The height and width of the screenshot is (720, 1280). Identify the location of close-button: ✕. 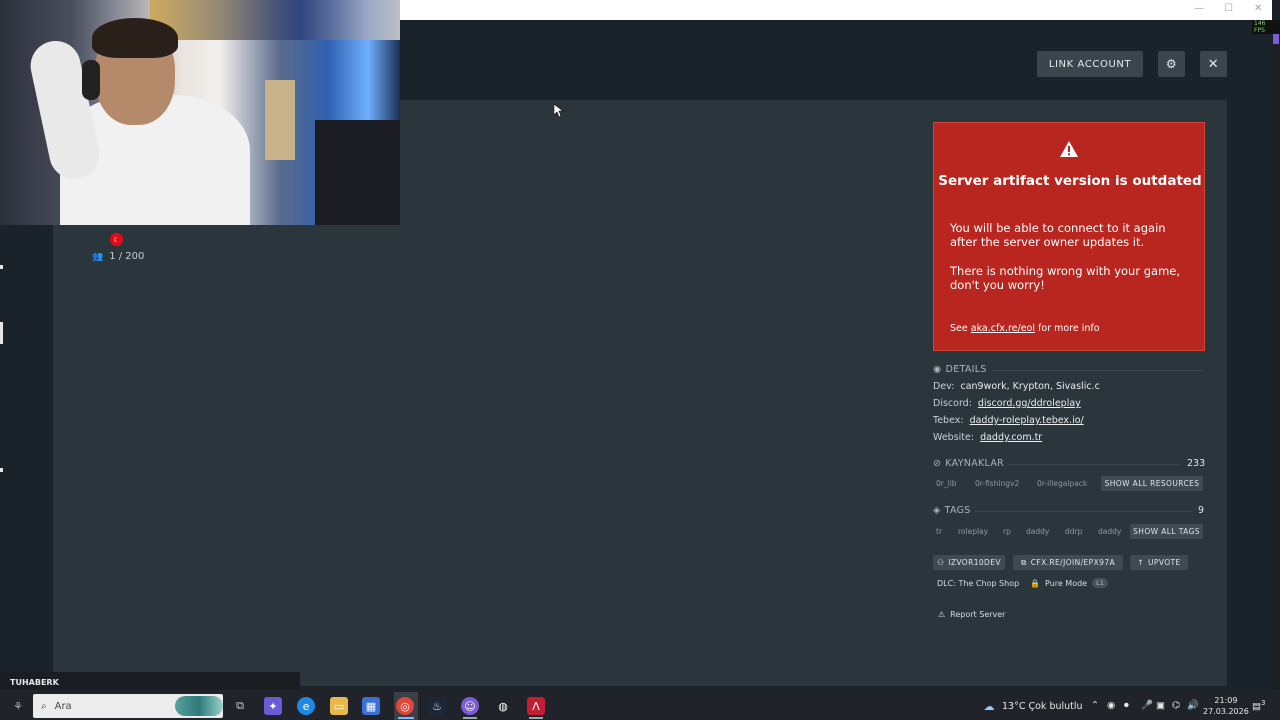
(1213, 64).